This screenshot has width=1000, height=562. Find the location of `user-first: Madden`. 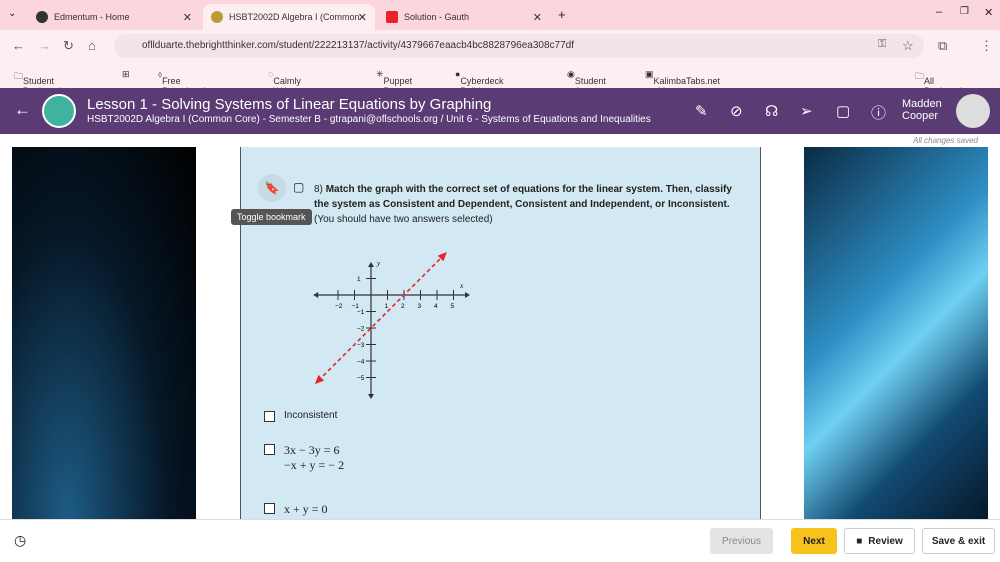

user-first: Madden is located at coordinates (922, 104).